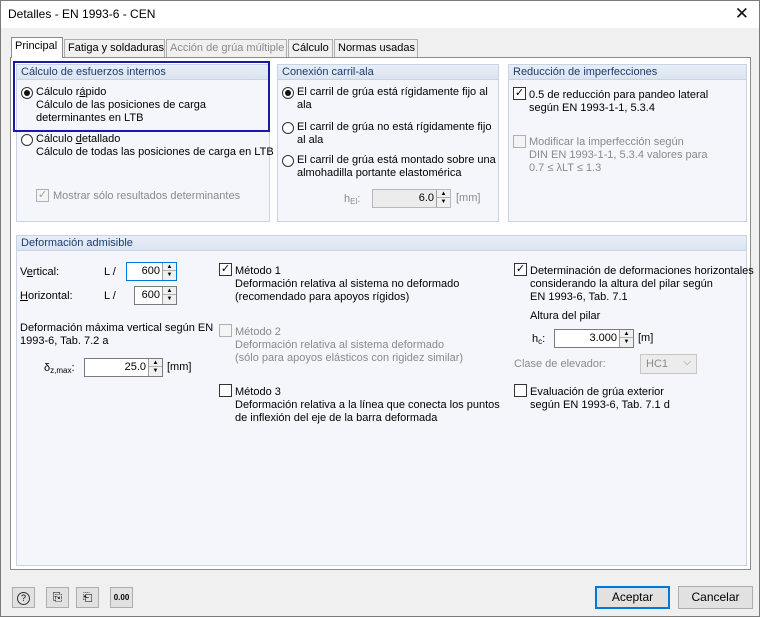 This screenshot has height=617, width=760. I want to click on modify-line: 0.7 ≤ λLT ≤ 1.3, so click(565, 168).